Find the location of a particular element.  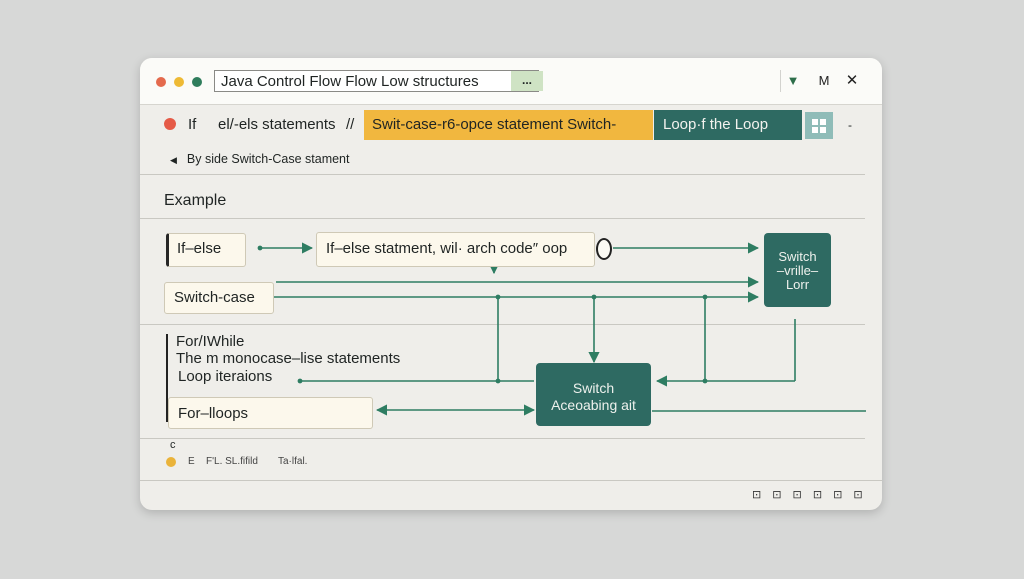

switch-center-line1: Switch is located at coordinates (593, 388).